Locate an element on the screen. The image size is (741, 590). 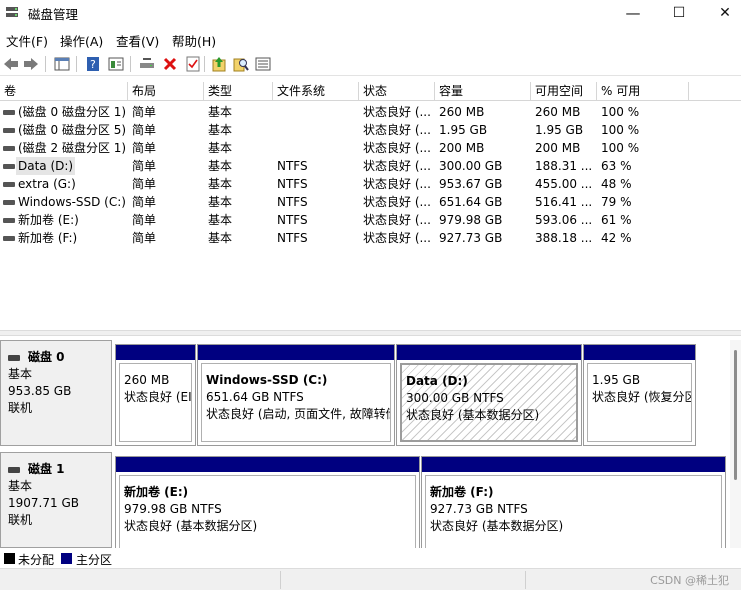
find-icon is located at coordinates (241, 64).